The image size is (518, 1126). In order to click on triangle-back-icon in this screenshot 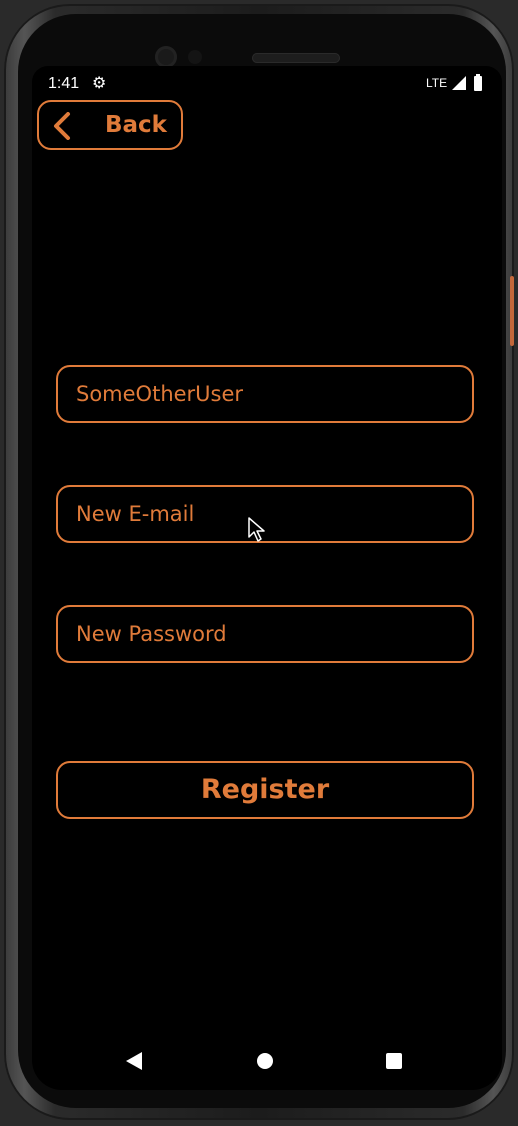, I will do `click(134, 1061)`.